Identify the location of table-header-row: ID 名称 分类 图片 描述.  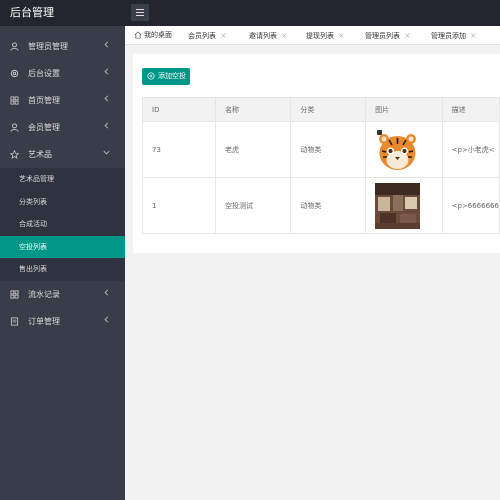
(320, 109).